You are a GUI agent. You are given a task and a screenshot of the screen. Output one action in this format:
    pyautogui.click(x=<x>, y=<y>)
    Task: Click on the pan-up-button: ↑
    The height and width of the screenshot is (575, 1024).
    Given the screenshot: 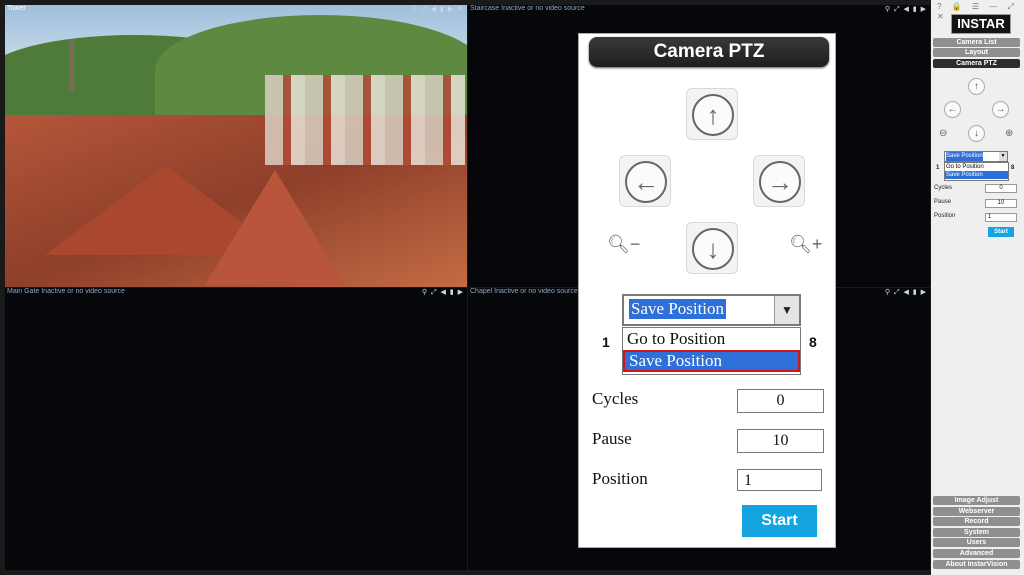 What is the action you would take?
    pyautogui.click(x=712, y=114)
    